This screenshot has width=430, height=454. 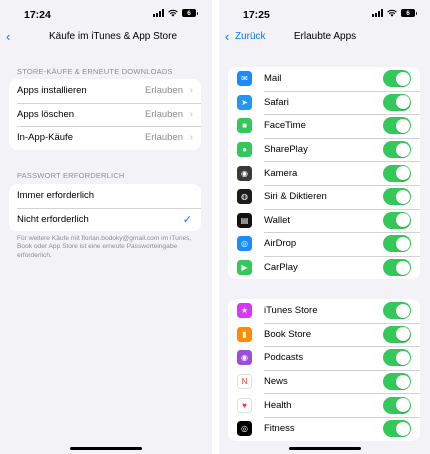 What do you see at coordinates (244, 150) in the screenshot?
I see `shareplay-icon: ●` at bounding box center [244, 150].